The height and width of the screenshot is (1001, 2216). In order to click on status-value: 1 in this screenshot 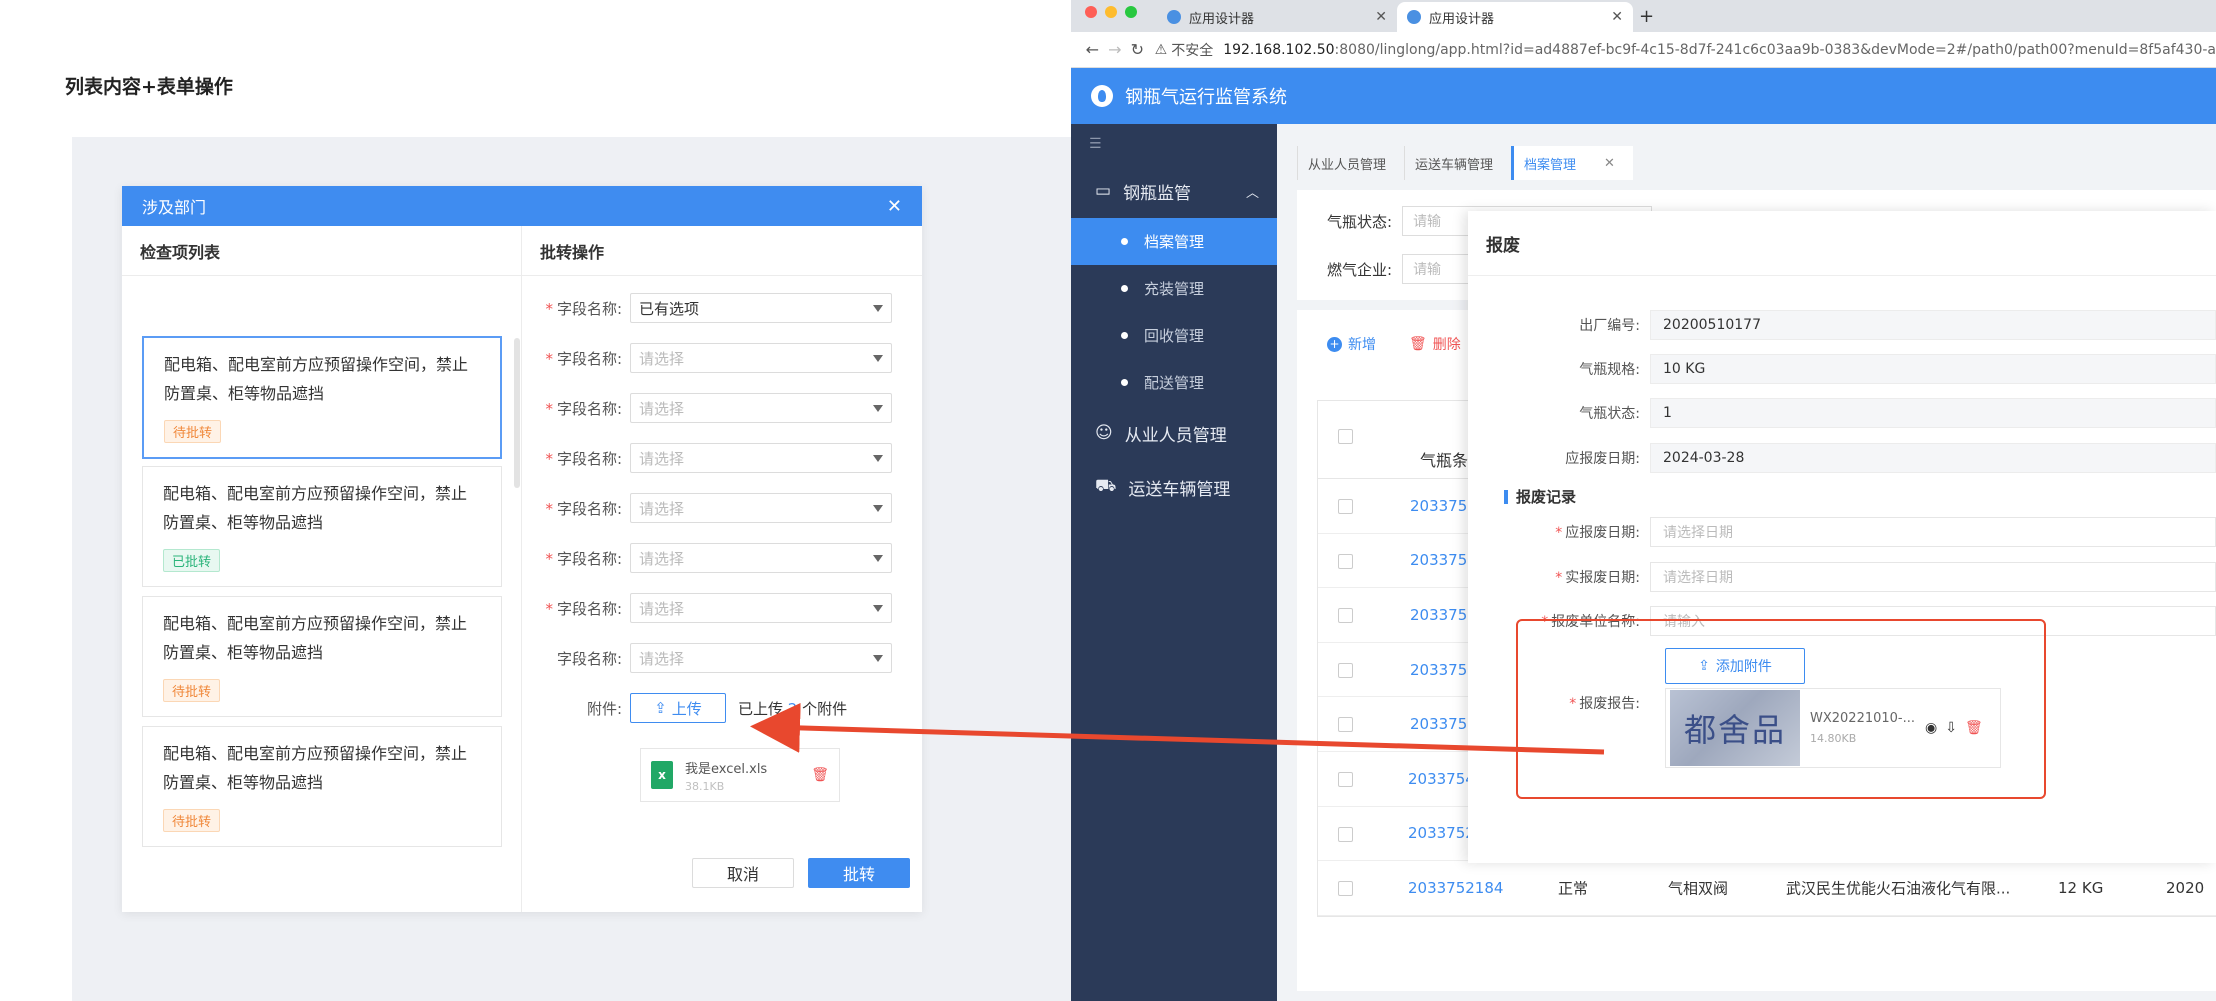, I will do `click(1933, 413)`.